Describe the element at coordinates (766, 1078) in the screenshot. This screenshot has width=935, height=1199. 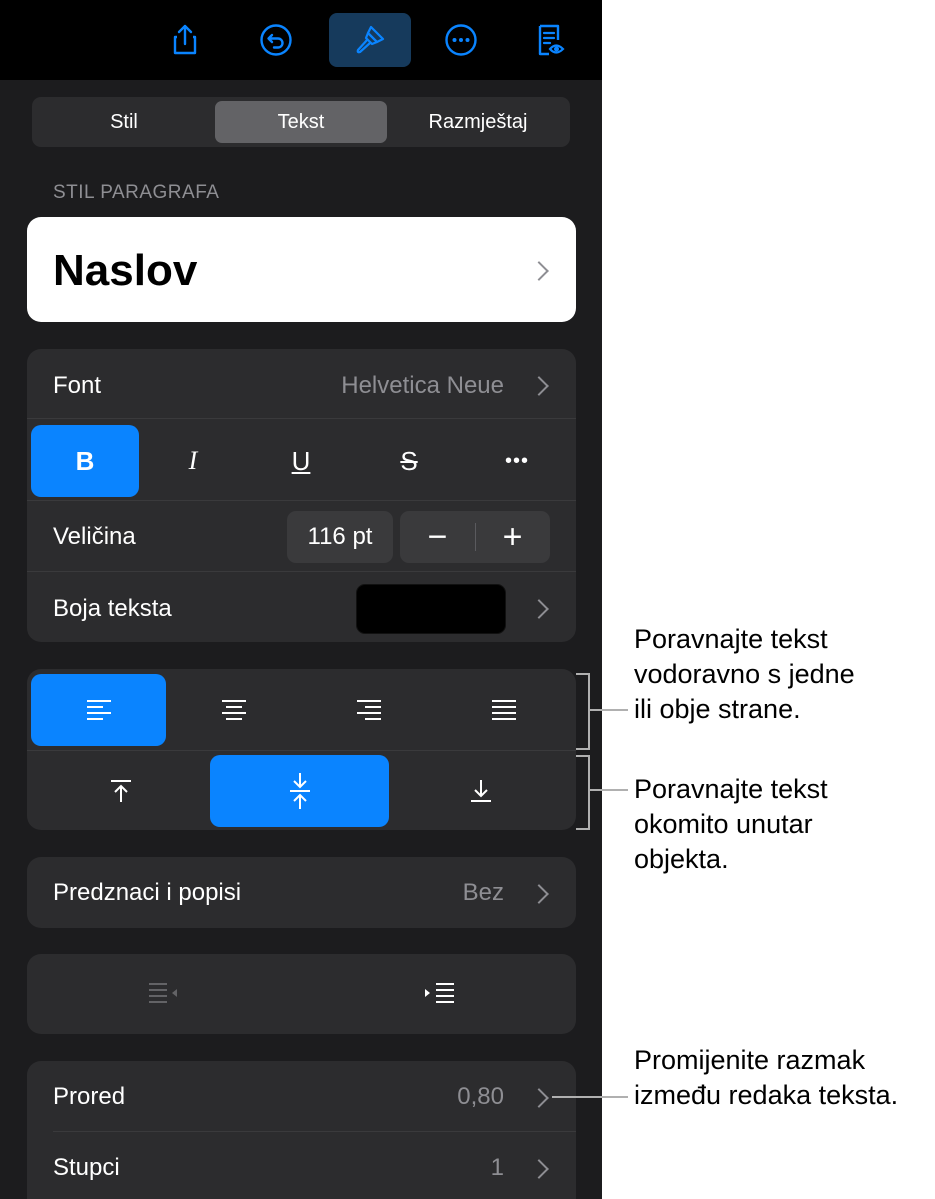
I see `callout-spacing: Promijenite razmak između redaka teksta.` at that location.